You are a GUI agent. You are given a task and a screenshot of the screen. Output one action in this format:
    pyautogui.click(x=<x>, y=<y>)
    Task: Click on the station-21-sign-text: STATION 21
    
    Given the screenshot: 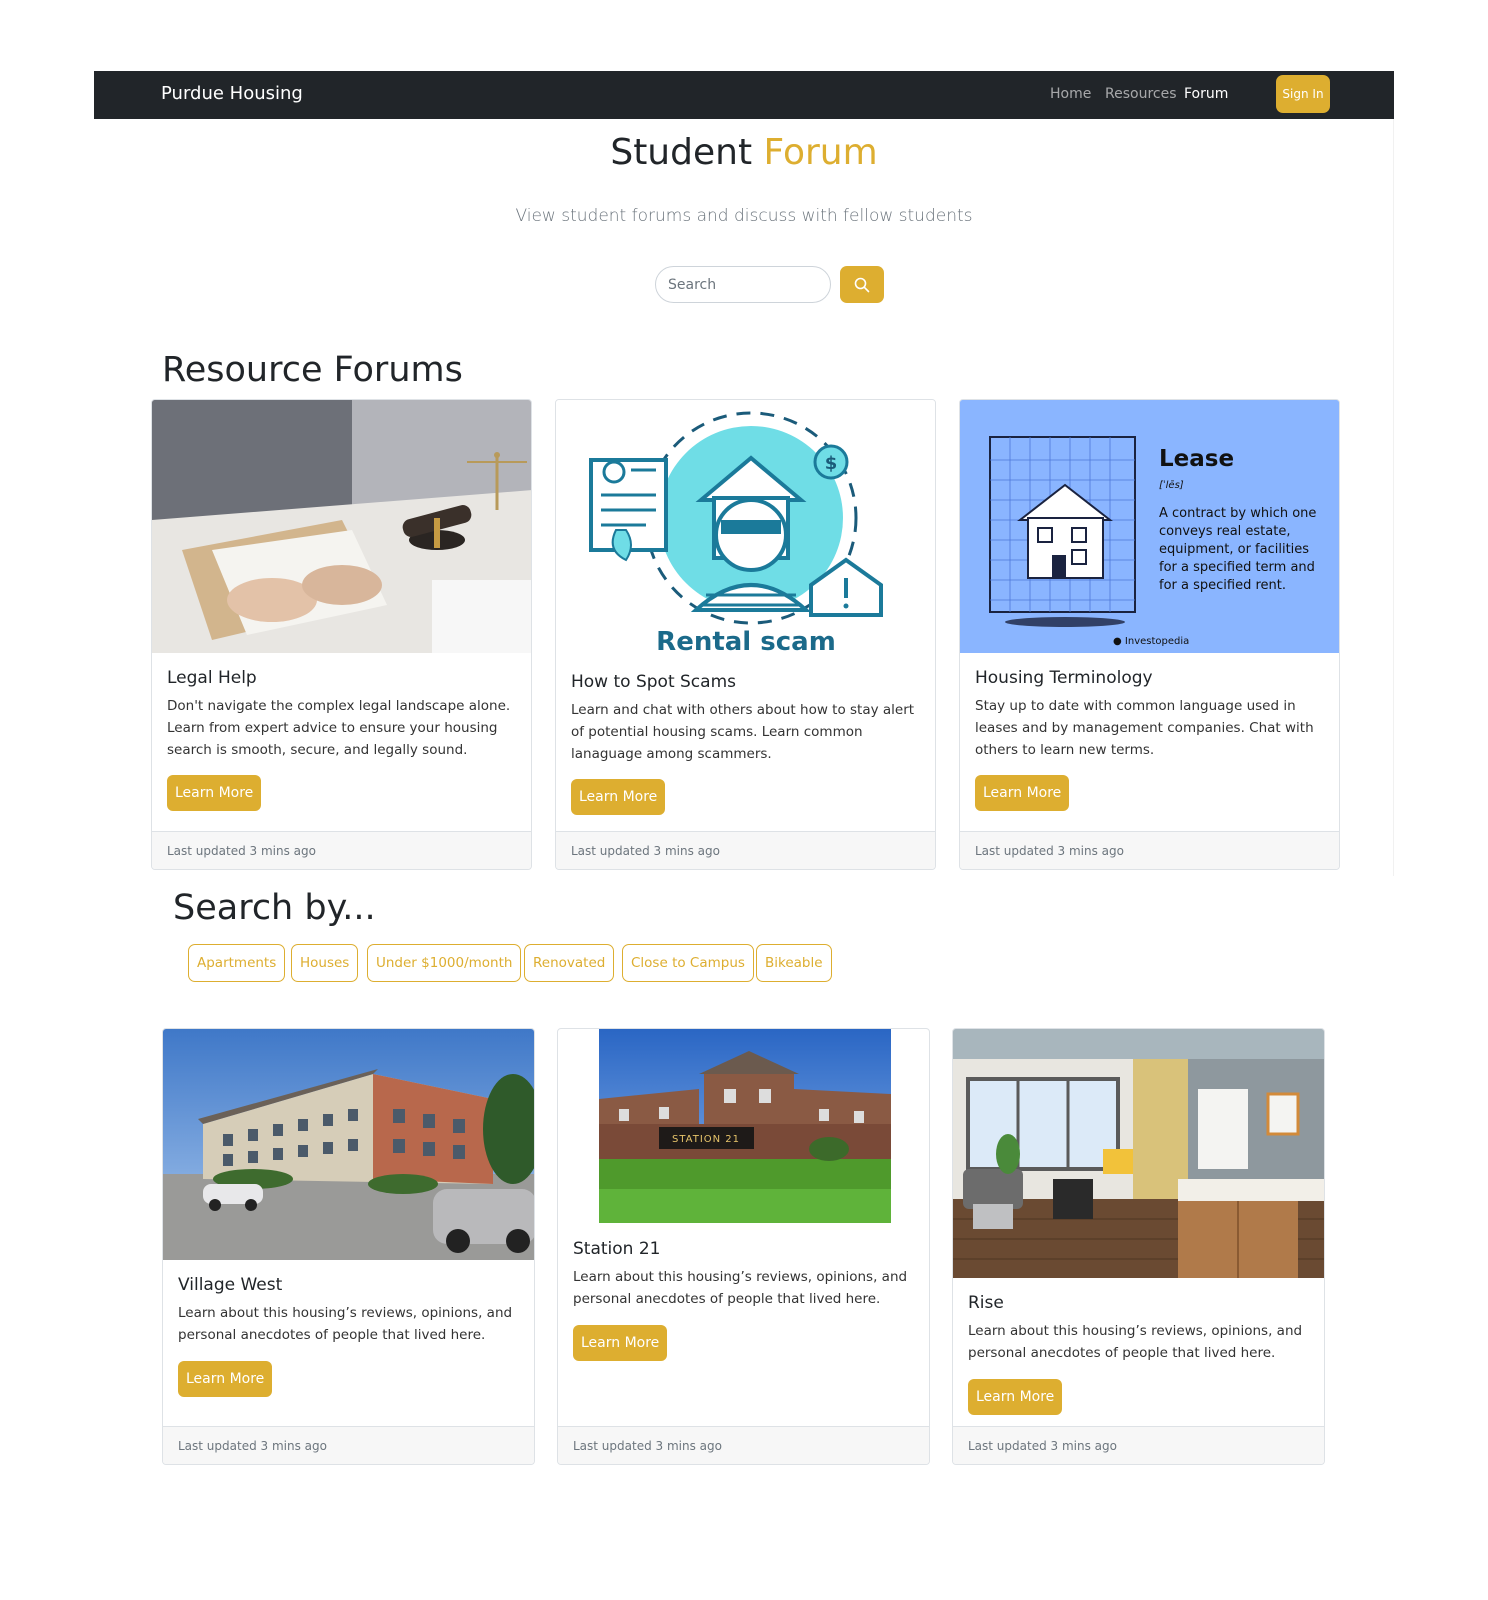 What is the action you would take?
    pyautogui.click(x=706, y=1139)
    